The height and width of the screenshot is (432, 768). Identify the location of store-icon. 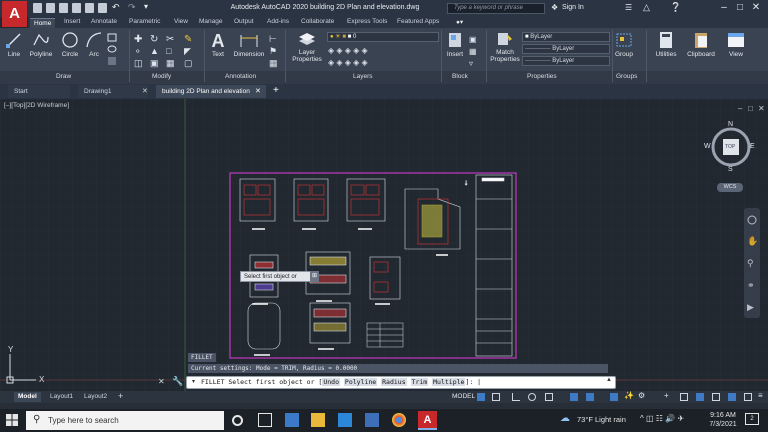
(372, 420).